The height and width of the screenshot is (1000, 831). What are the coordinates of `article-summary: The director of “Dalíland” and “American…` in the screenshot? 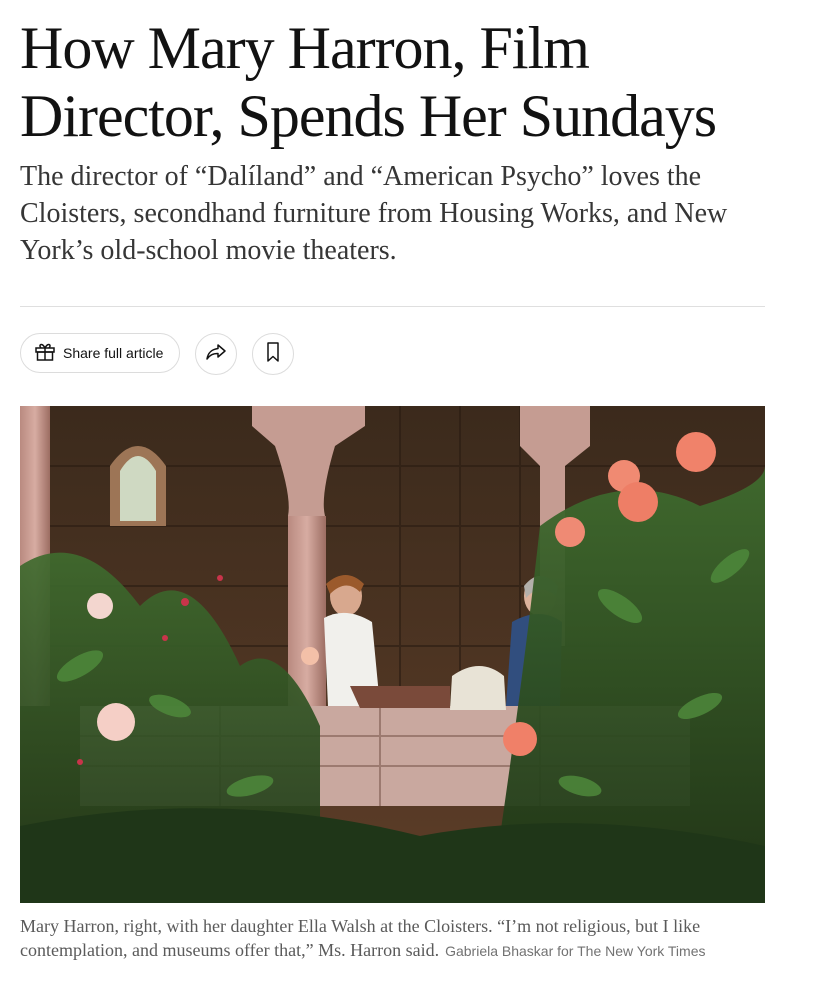 It's located at (374, 213).